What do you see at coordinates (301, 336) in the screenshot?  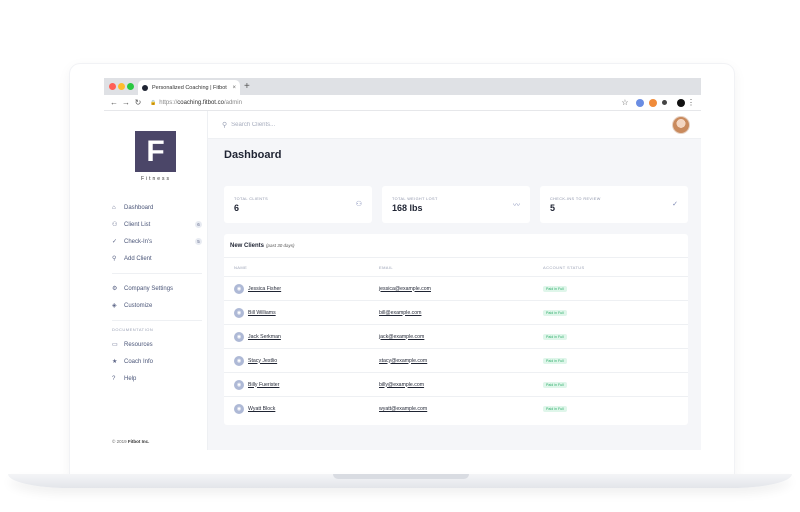 I see `name-cell: ◉ Jack Serkman` at bounding box center [301, 336].